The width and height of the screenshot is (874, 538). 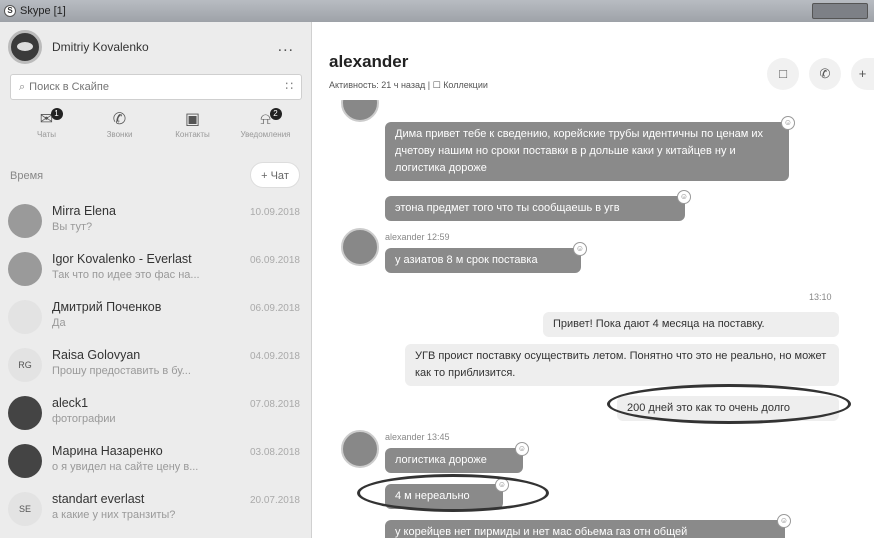 I want to click on notifications-badge: 2, so click(x=275, y=114).